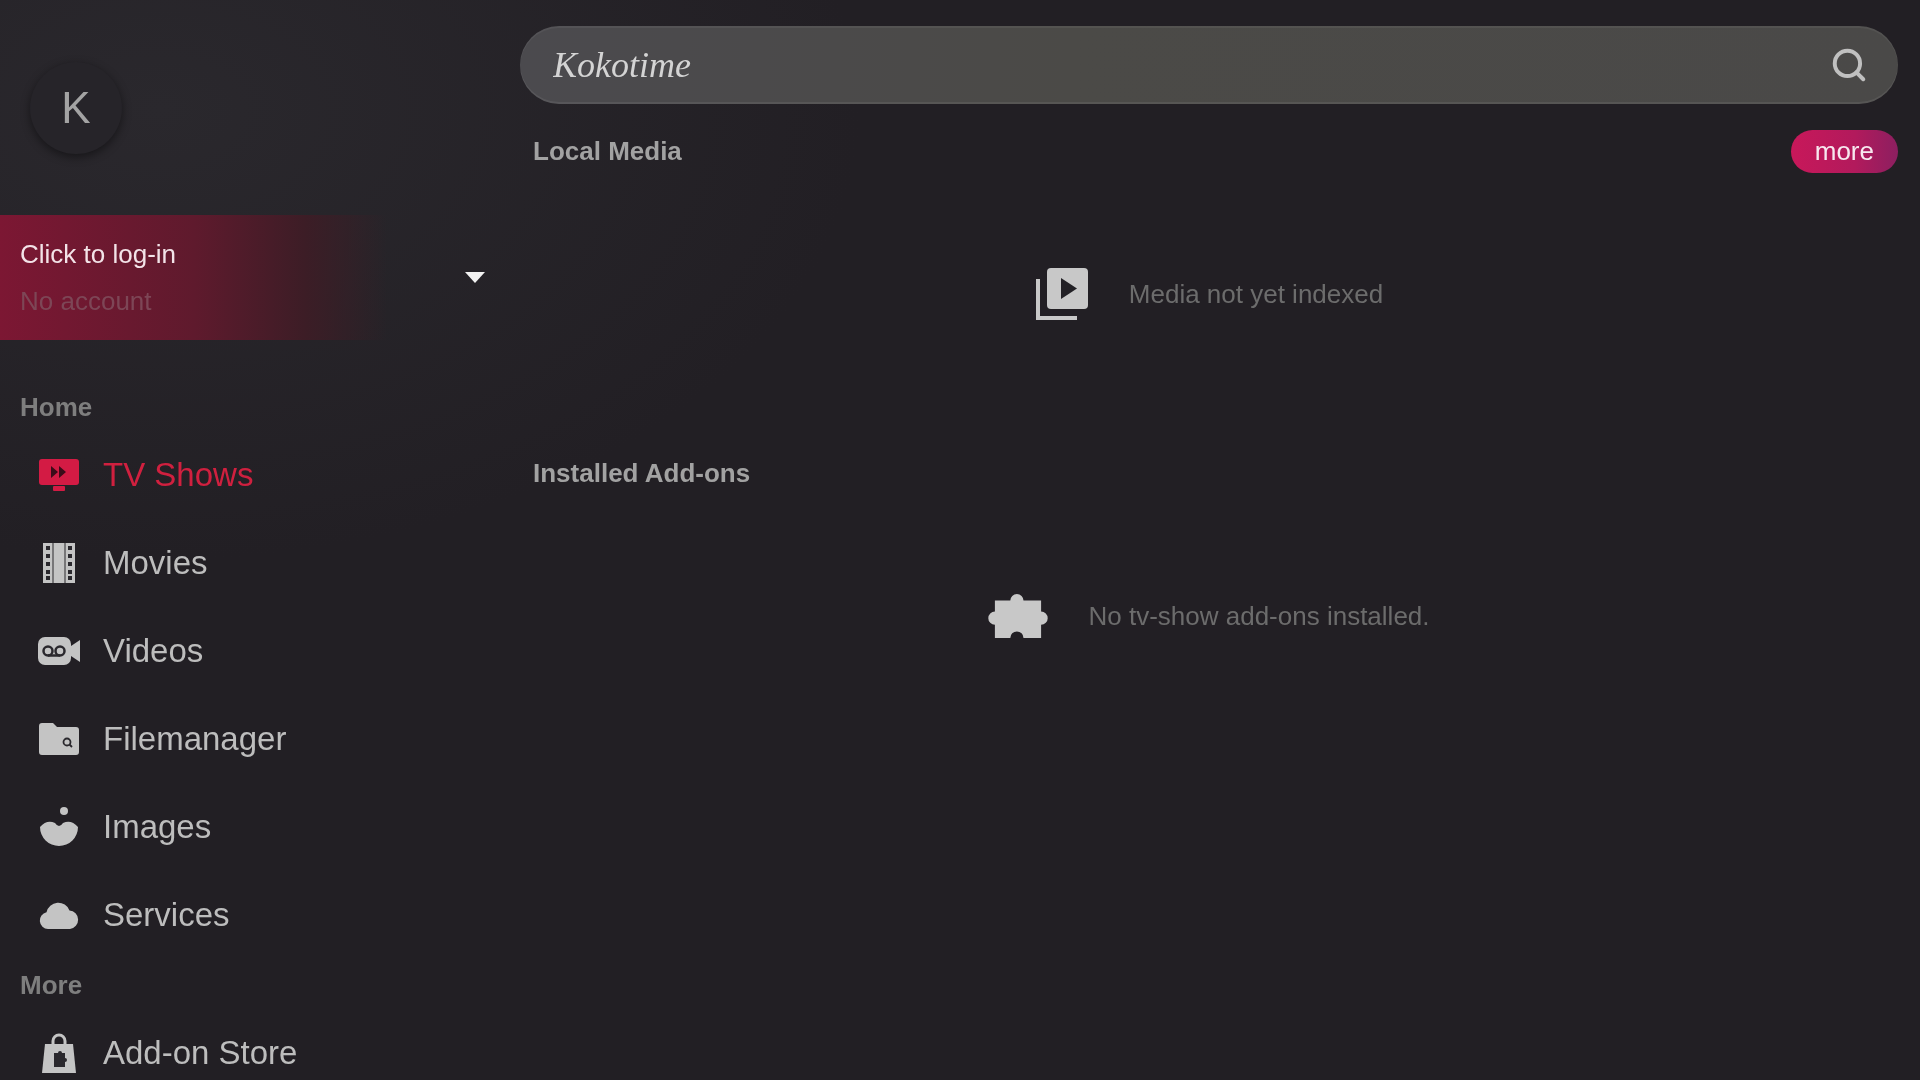 The height and width of the screenshot is (1080, 1920). I want to click on cloud-icon, so click(59, 915).